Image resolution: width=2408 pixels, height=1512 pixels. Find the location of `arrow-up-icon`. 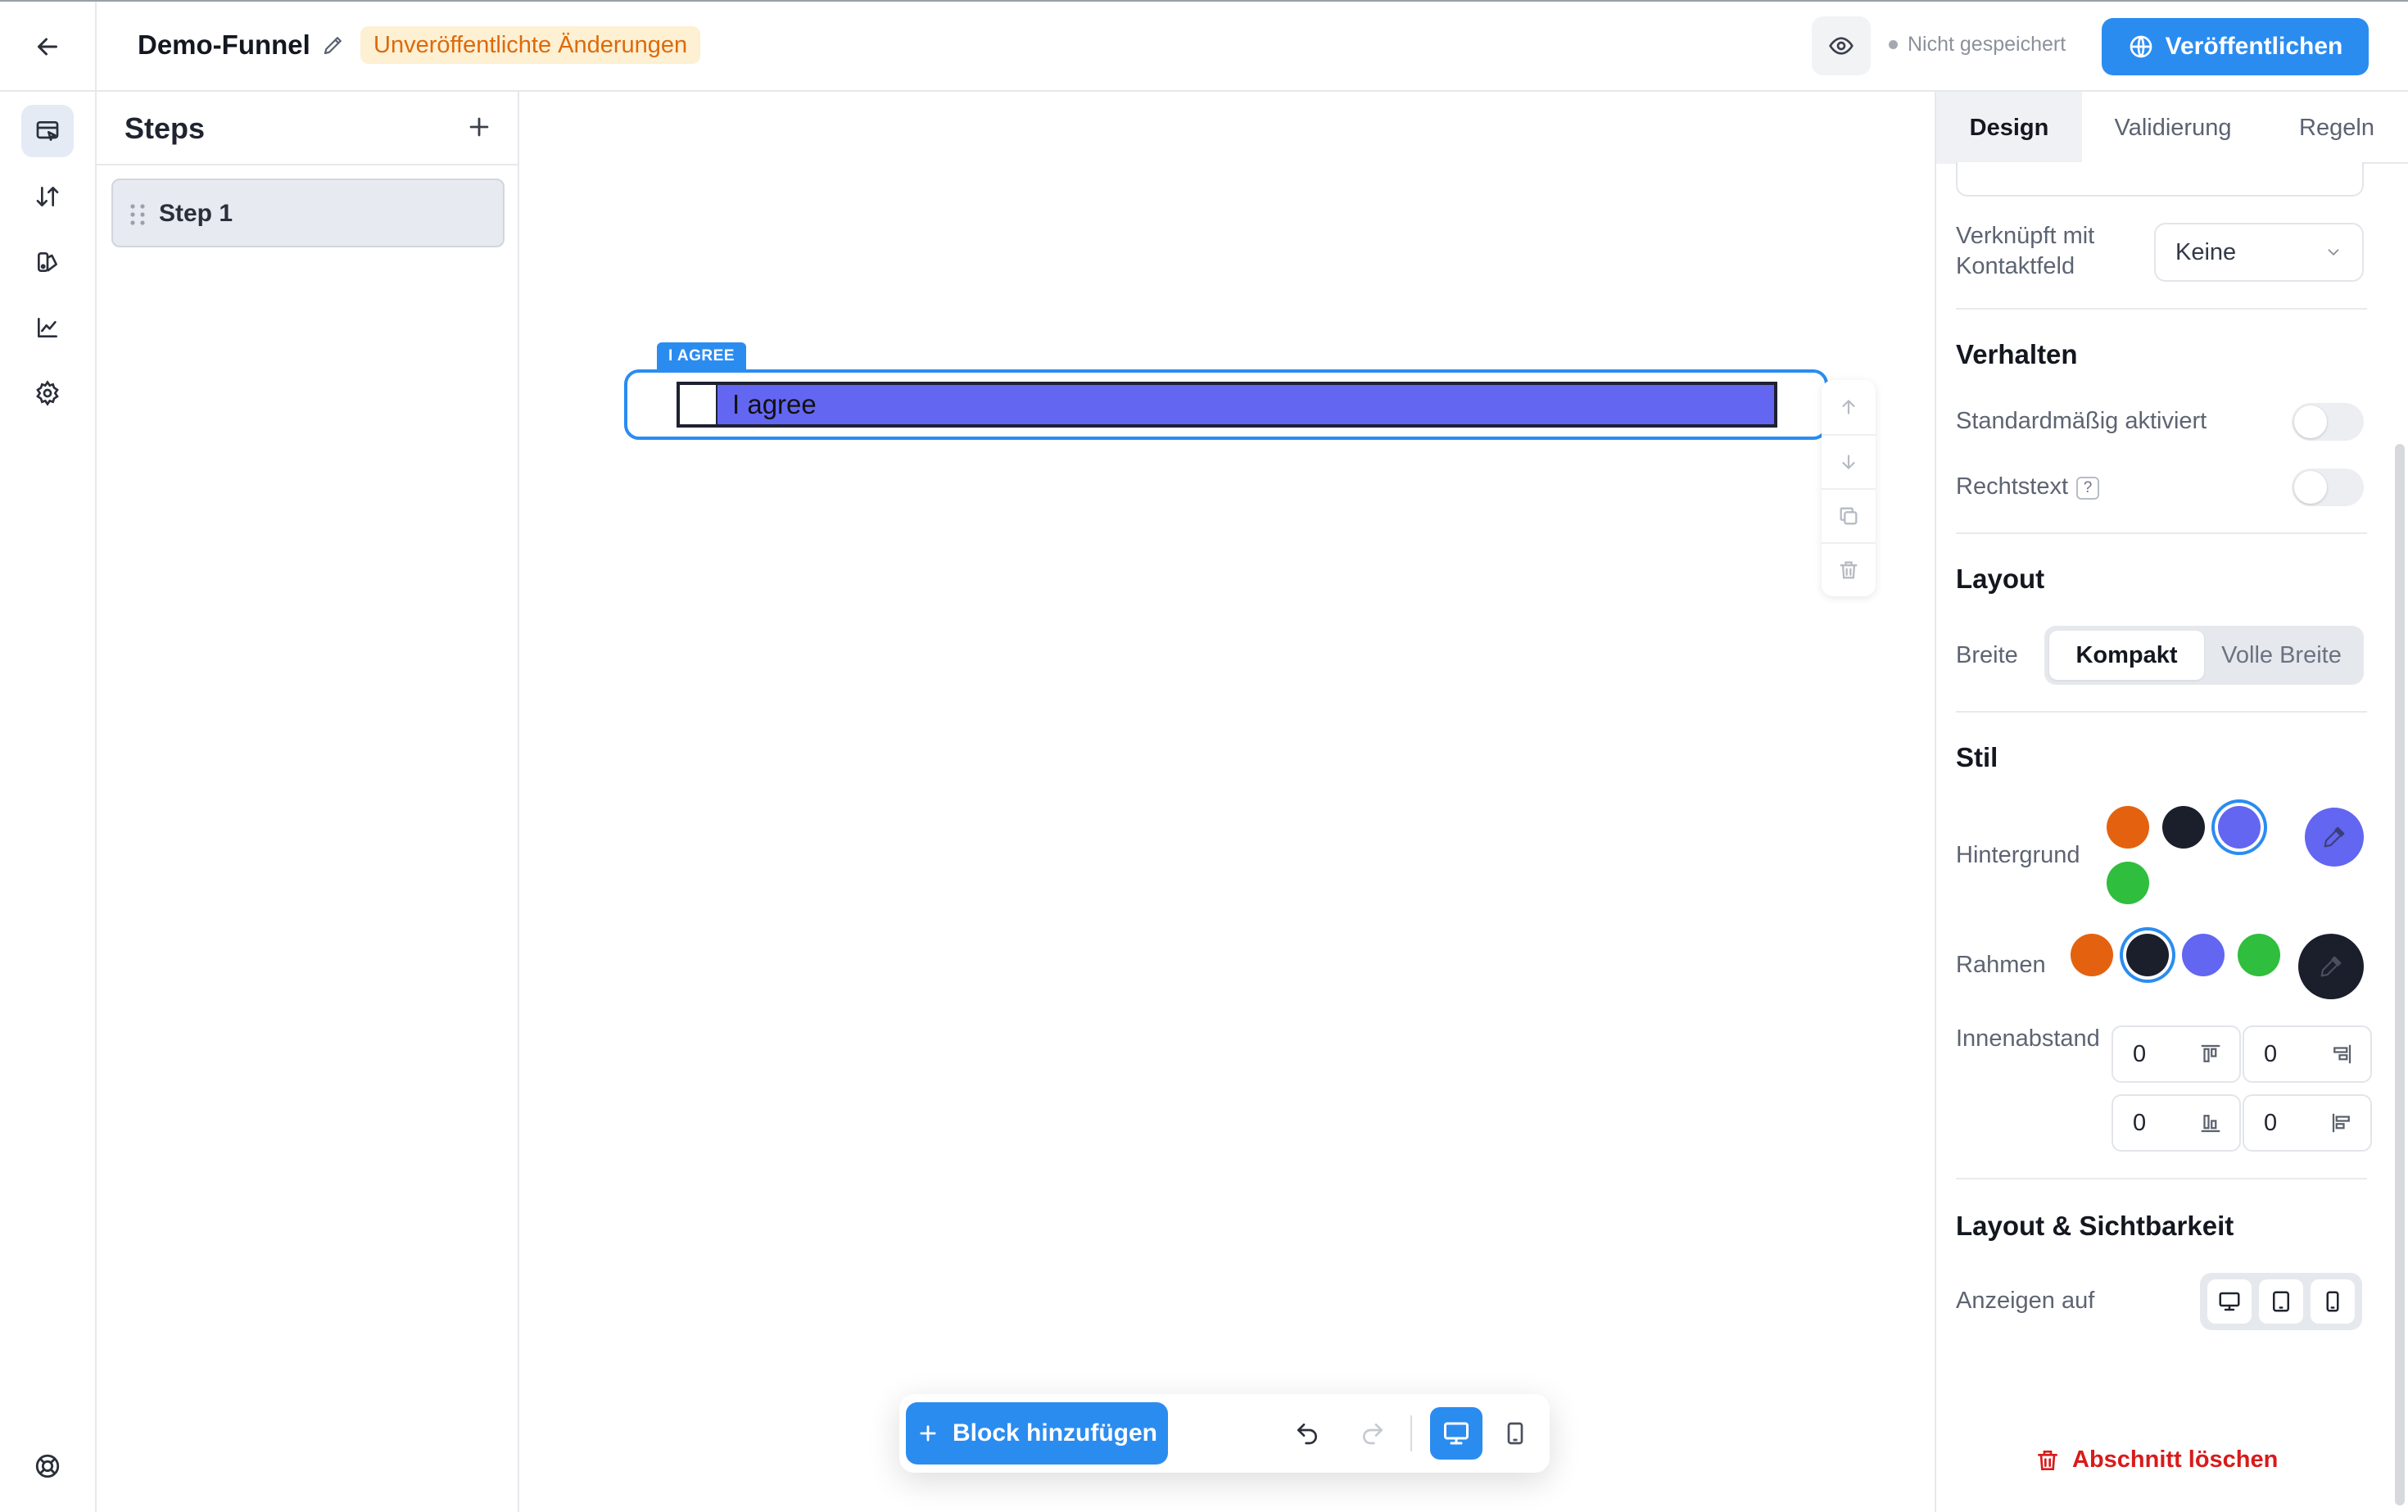

arrow-up-icon is located at coordinates (1848, 407).